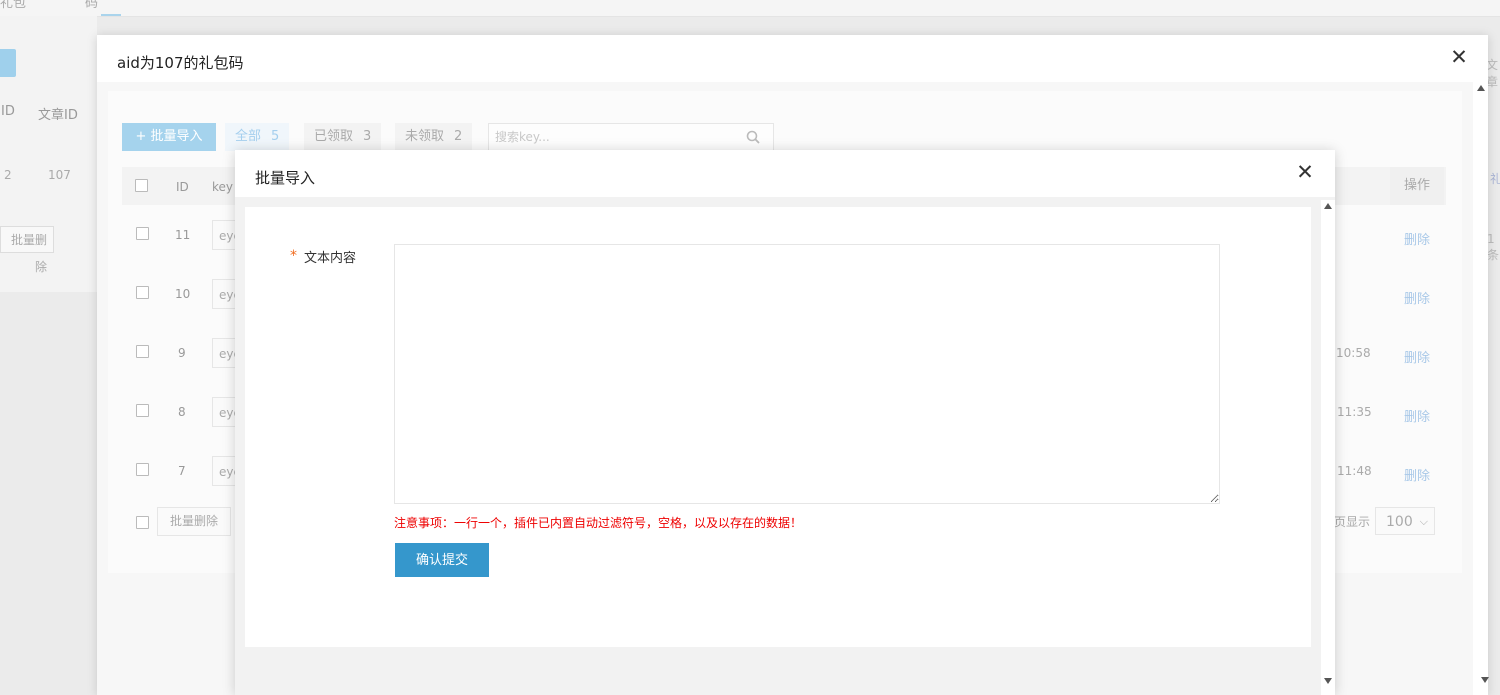  I want to click on row-id: 9, so click(182, 353).